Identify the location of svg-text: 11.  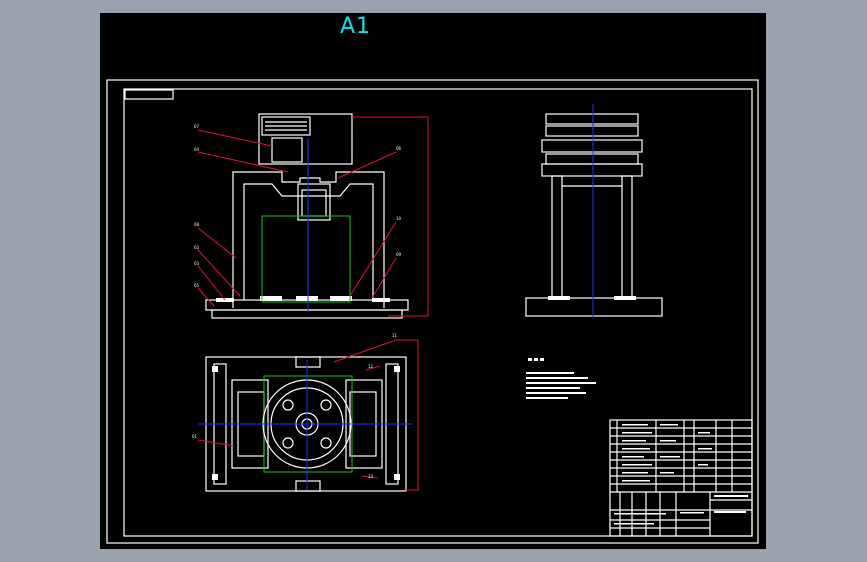
(395, 335).